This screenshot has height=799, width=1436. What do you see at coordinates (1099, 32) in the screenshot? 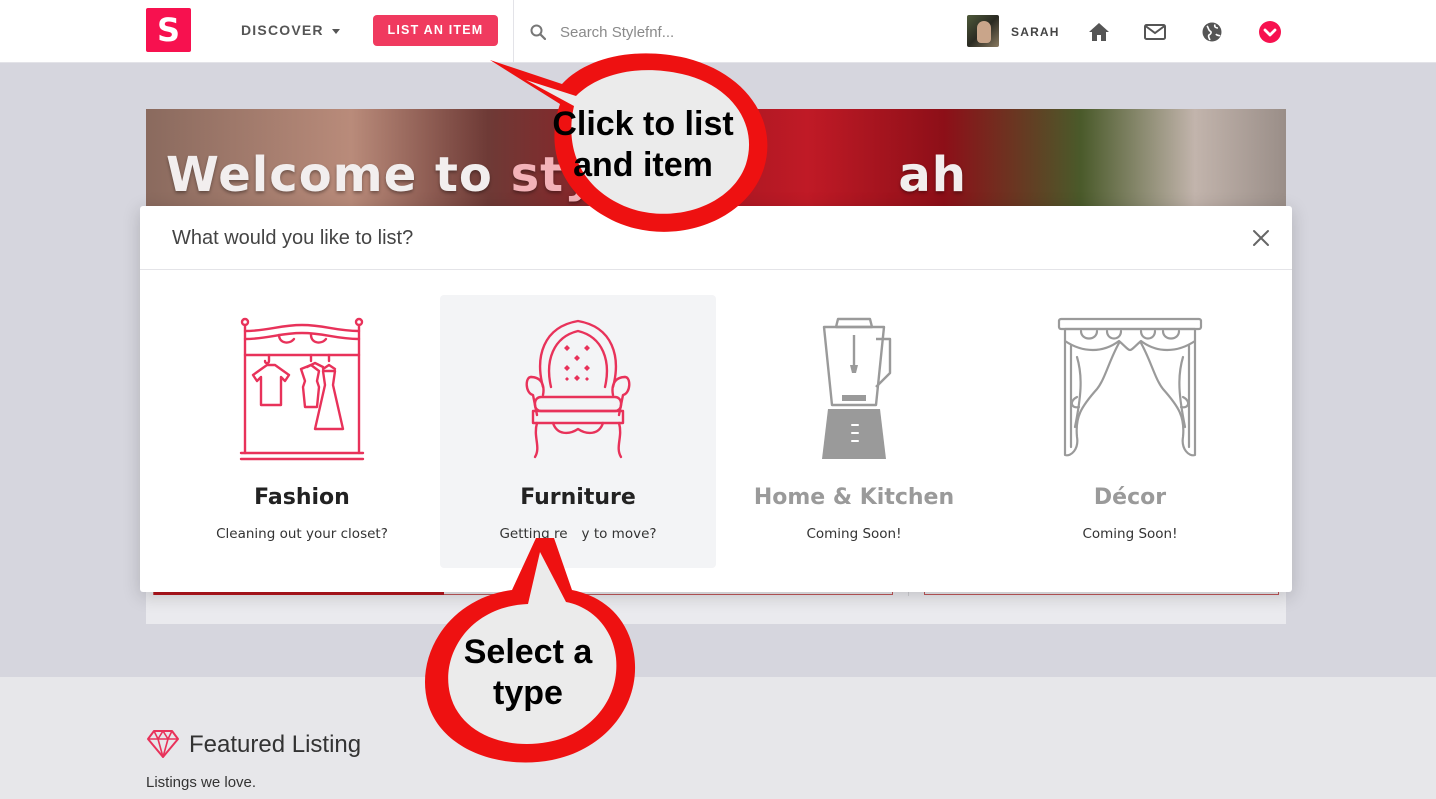
I see `home-icon` at bounding box center [1099, 32].